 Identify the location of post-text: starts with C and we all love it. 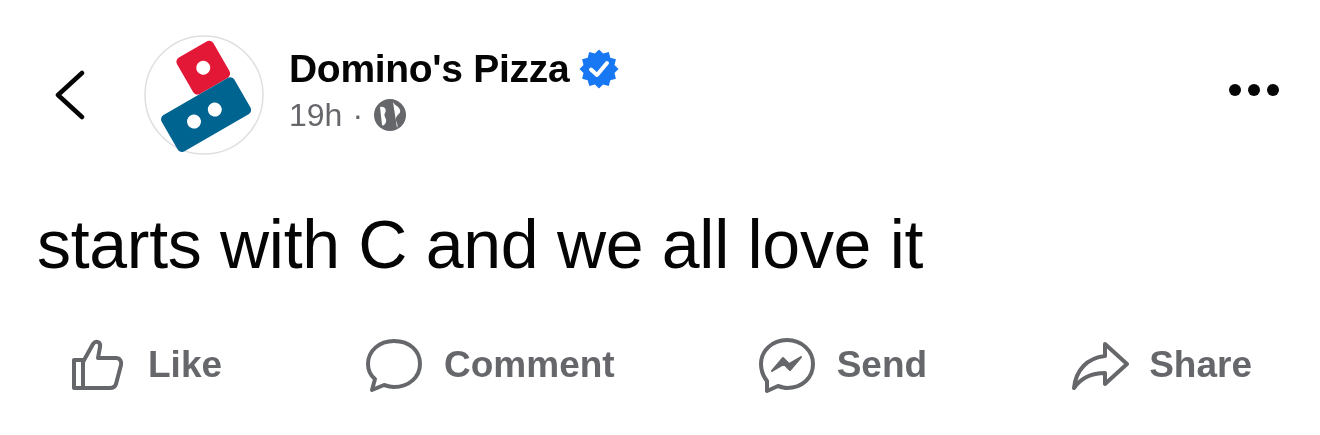
(481, 244).